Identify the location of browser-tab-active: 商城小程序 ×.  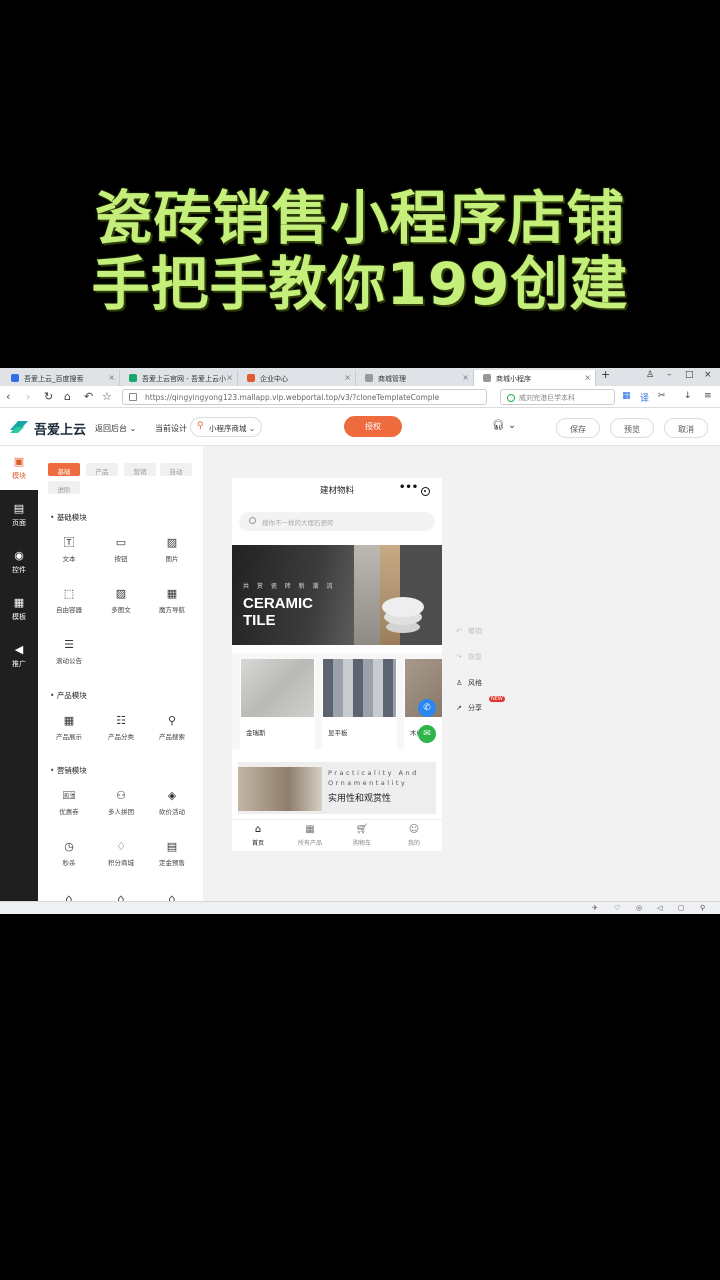
(535, 378).